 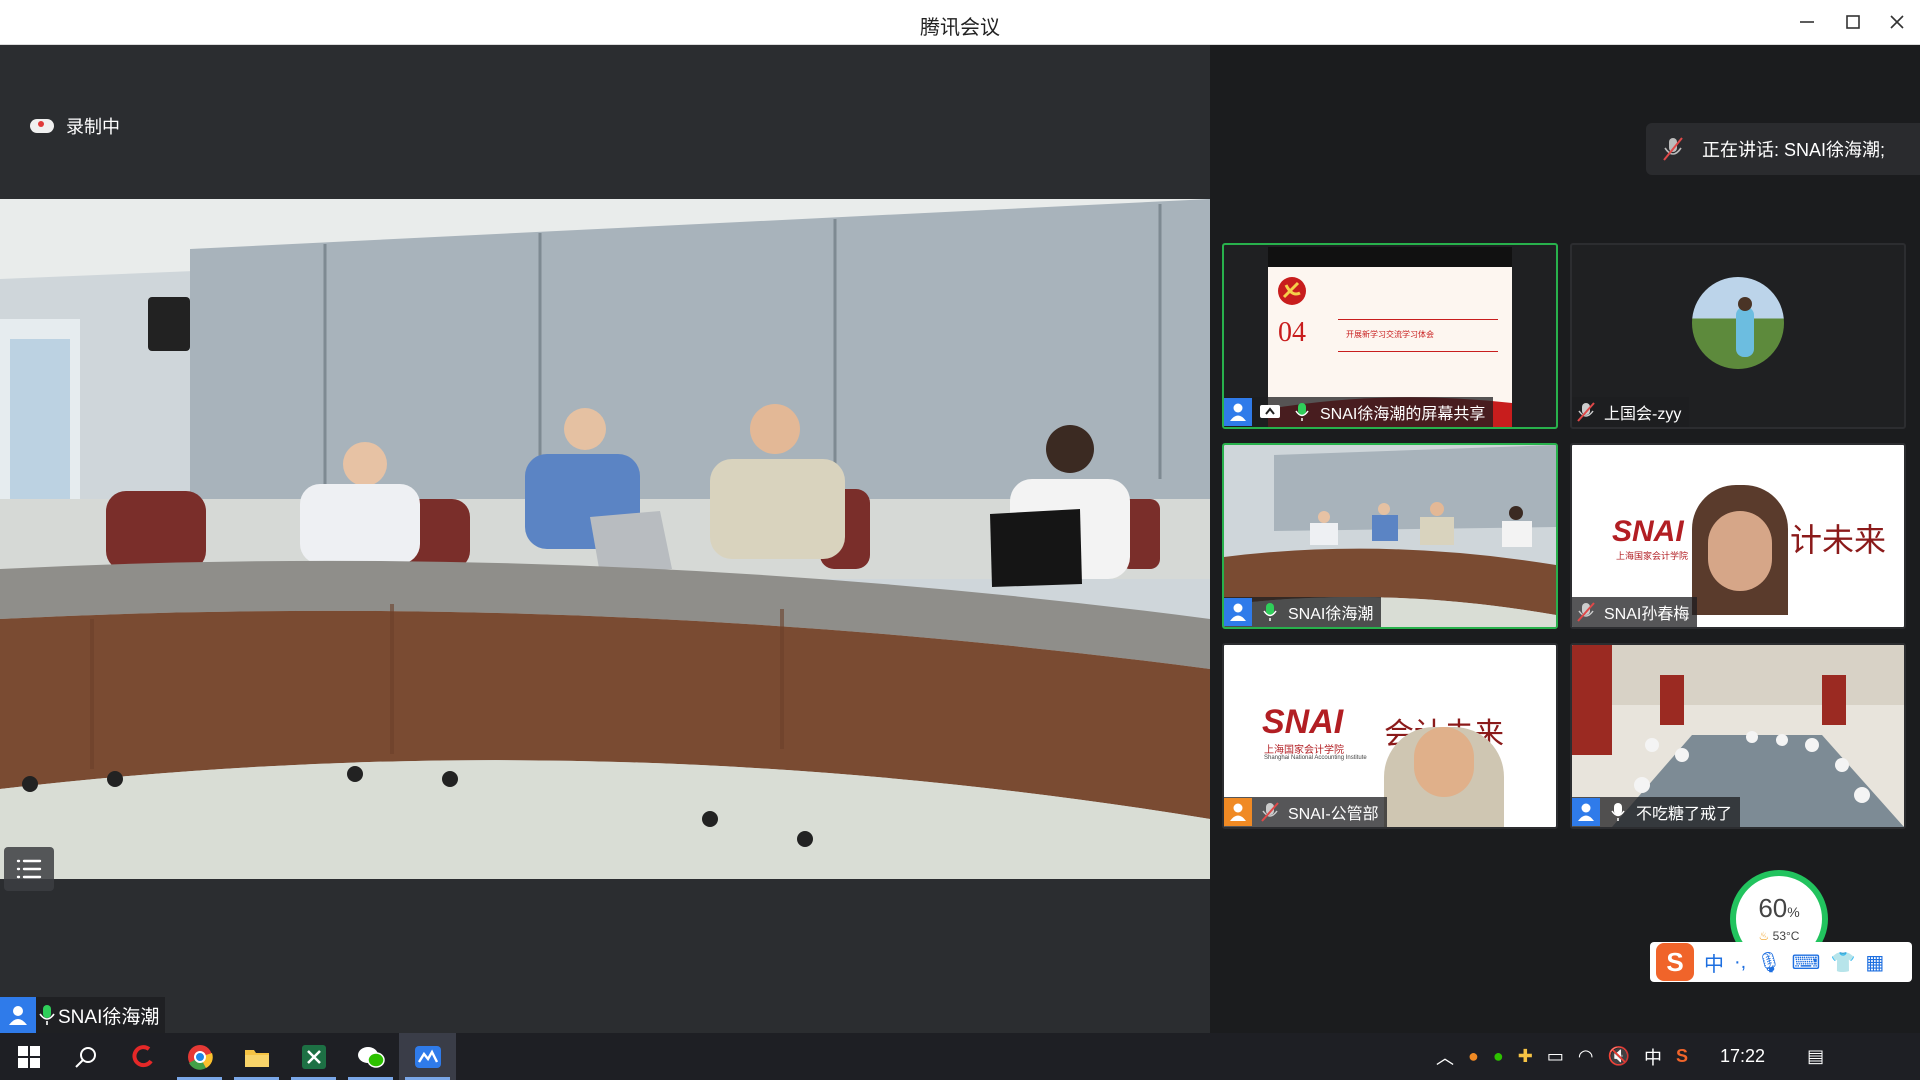 I want to click on taskbar-app-red, so click(x=142, y=1056).